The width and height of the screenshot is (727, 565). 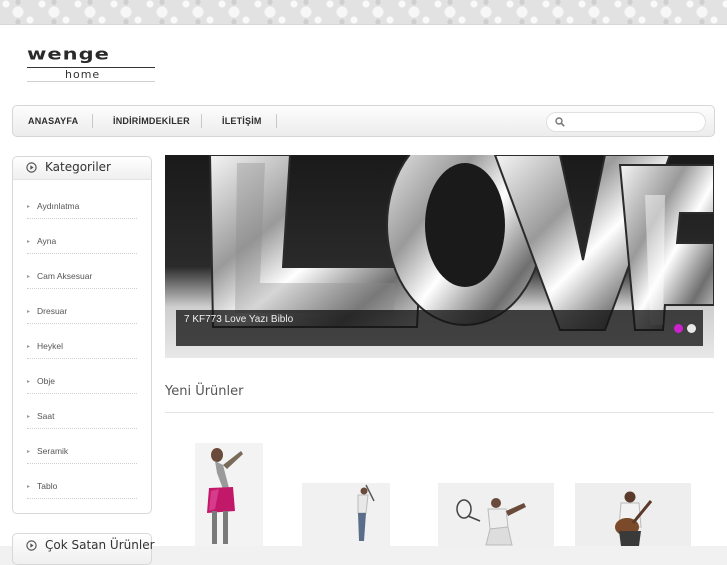 I want to click on bestsellers-panel: Çok Satan Ürünler, so click(x=83, y=549).